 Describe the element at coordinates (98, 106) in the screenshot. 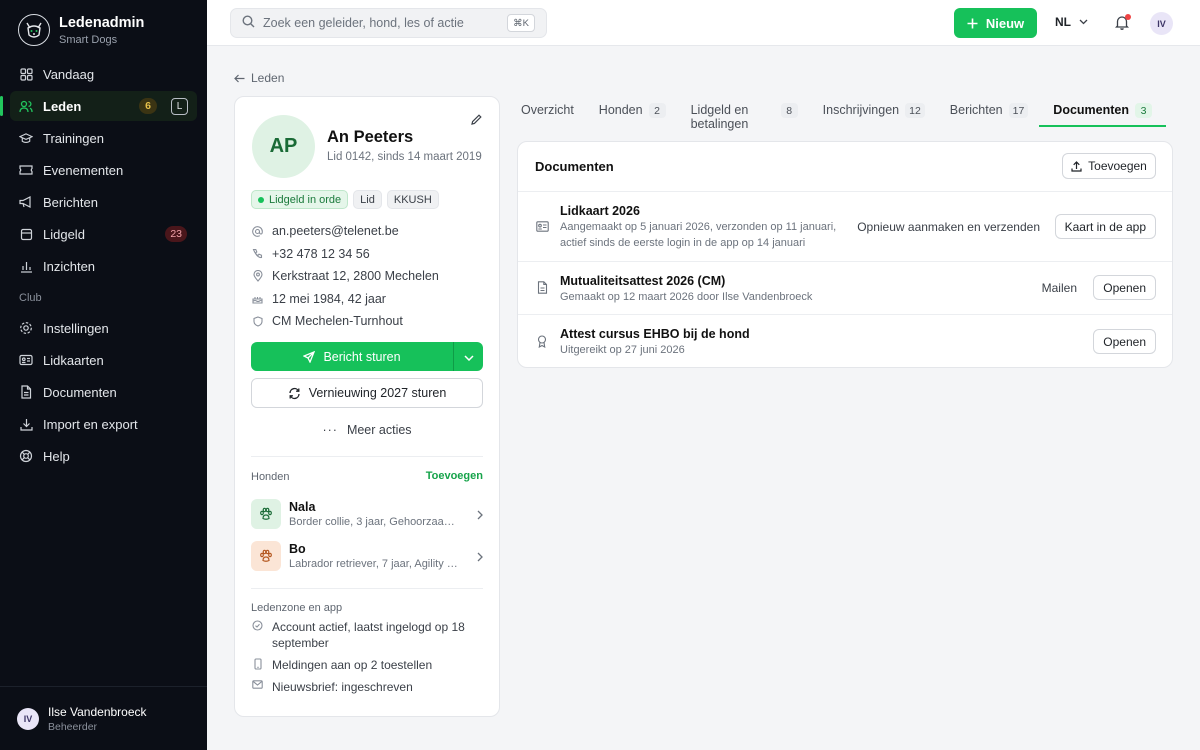

I see `nav-item-leden: Leden 6 L` at that location.